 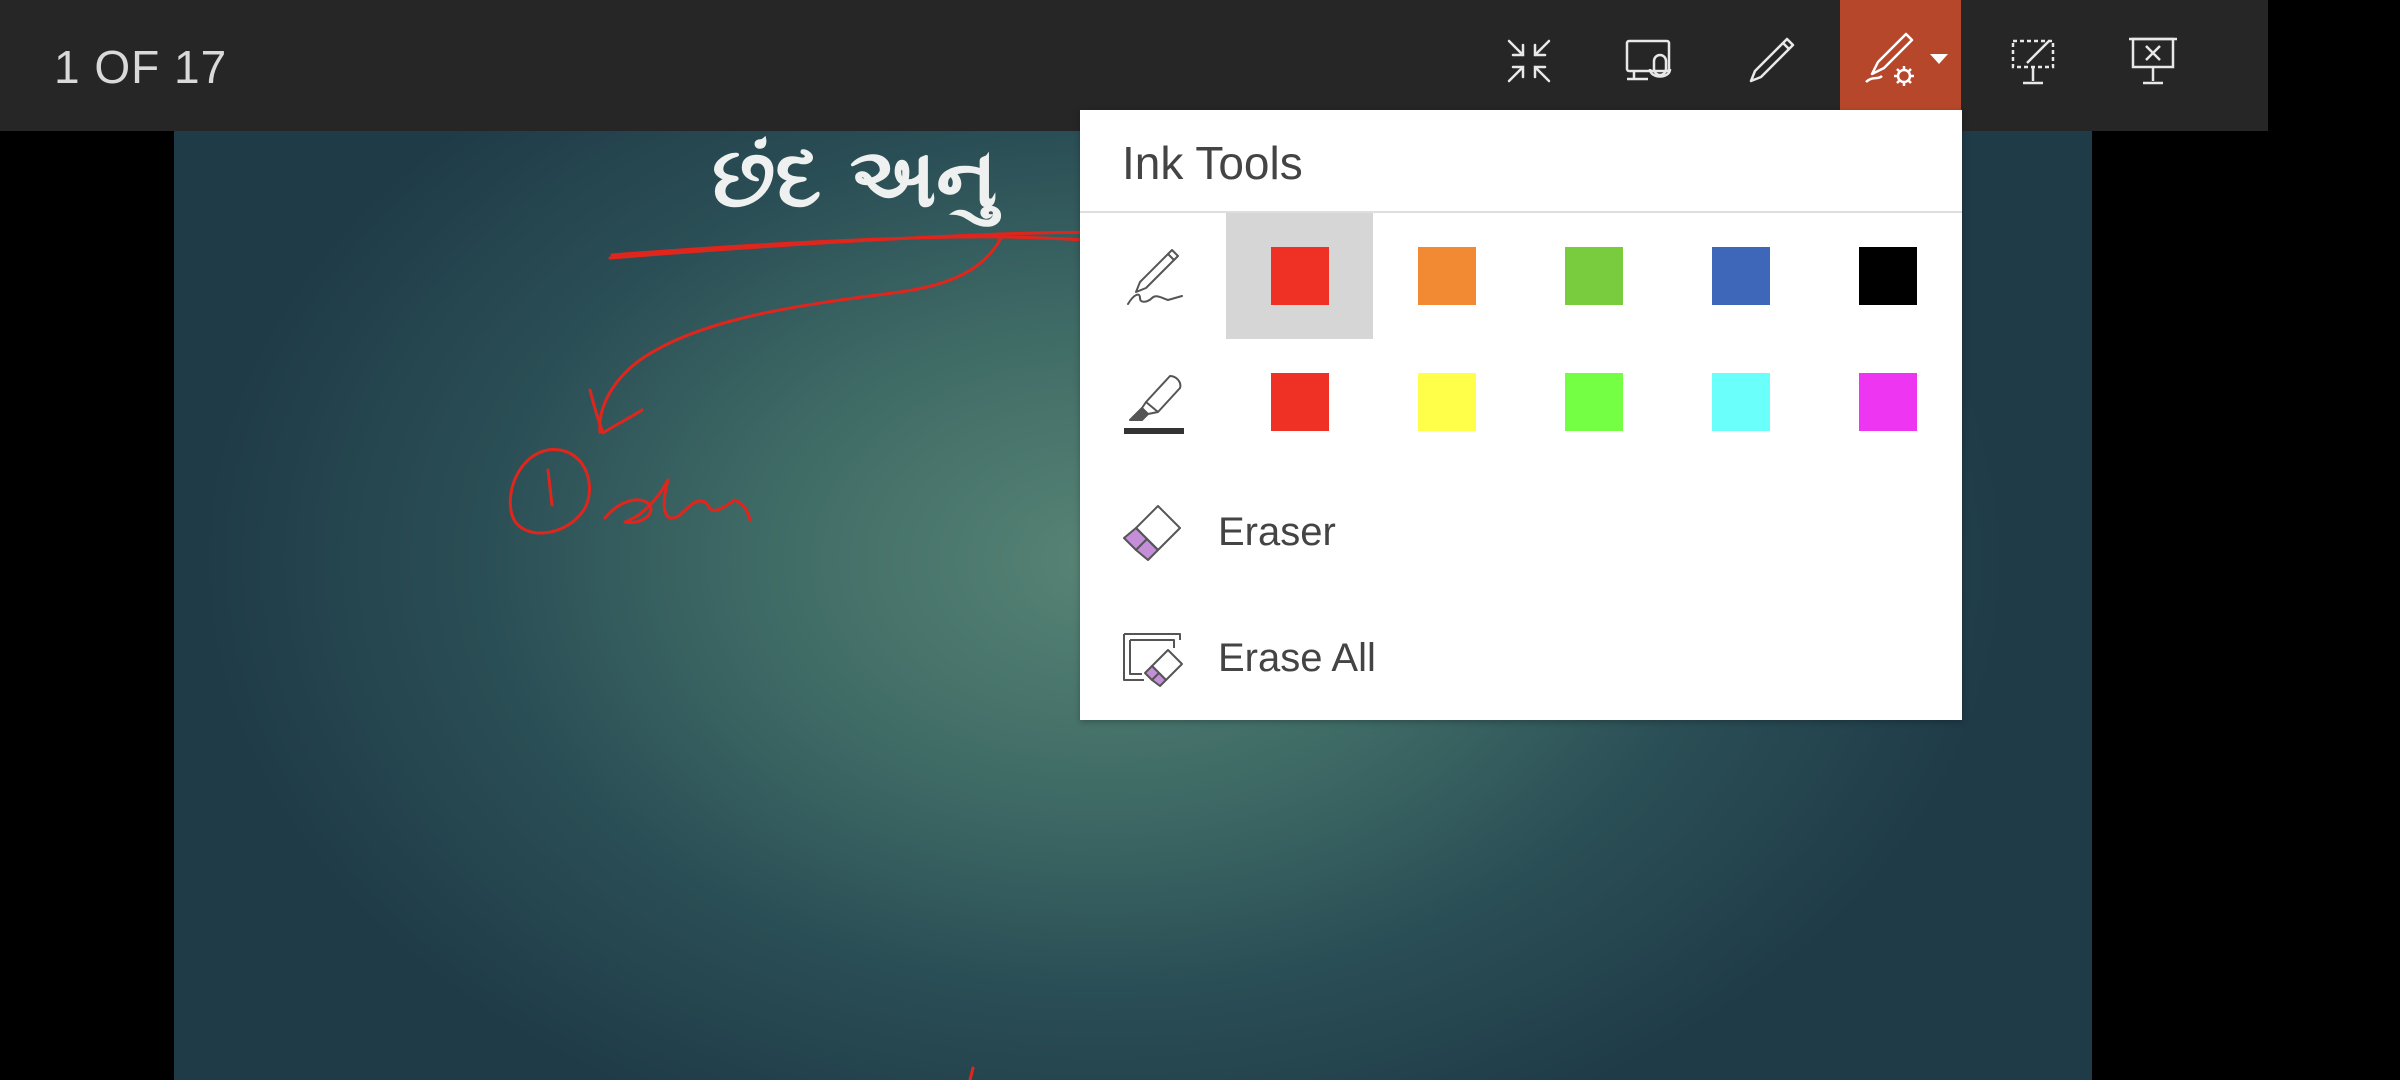 I want to click on highlighter-color-yellow, so click(x=1446, y=402).